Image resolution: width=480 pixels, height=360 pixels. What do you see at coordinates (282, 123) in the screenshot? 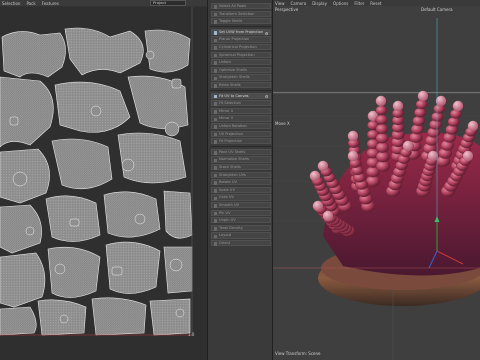
I see `axis-label: Move X` at bounding box center [282, 123].